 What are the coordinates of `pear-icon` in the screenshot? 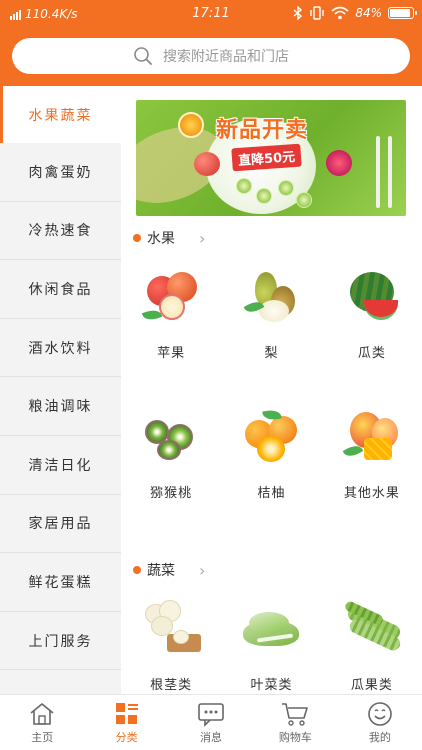 It's located at (271, 296).